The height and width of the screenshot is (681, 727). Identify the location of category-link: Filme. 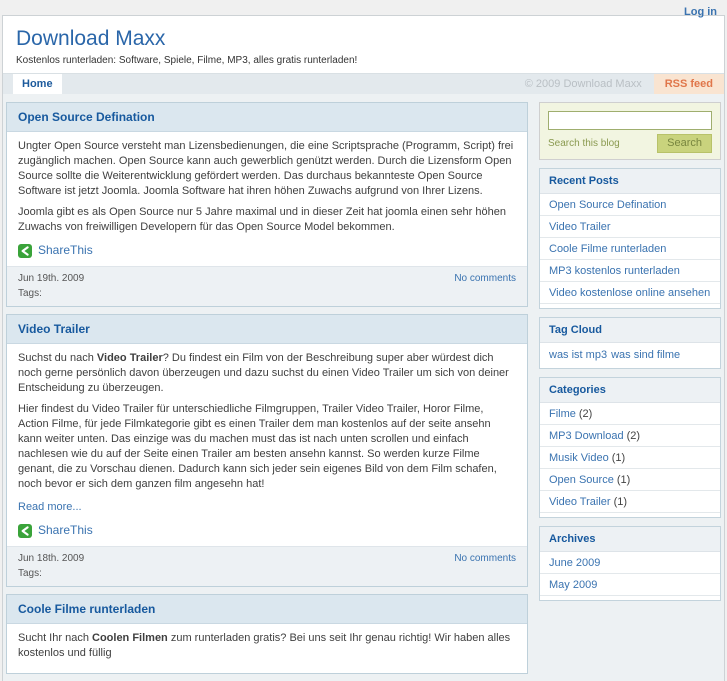
(562, 414).